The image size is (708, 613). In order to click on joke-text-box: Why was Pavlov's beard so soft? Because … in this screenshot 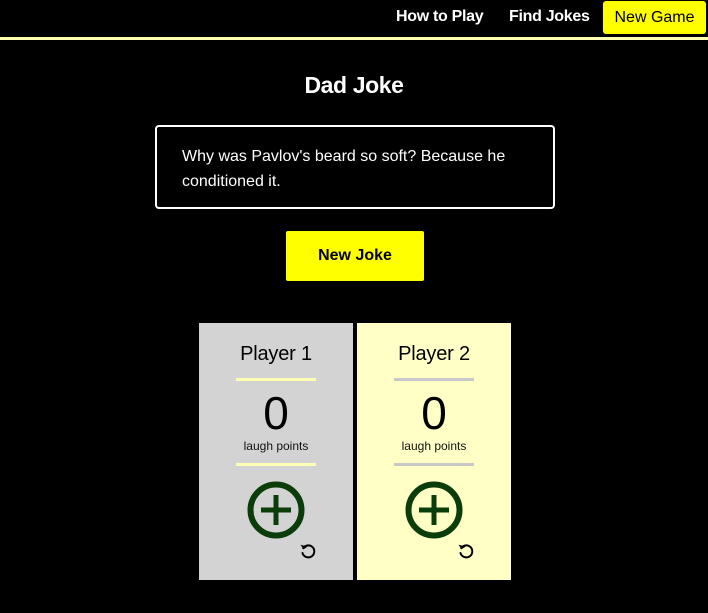, I will do `click(355, 167)`.